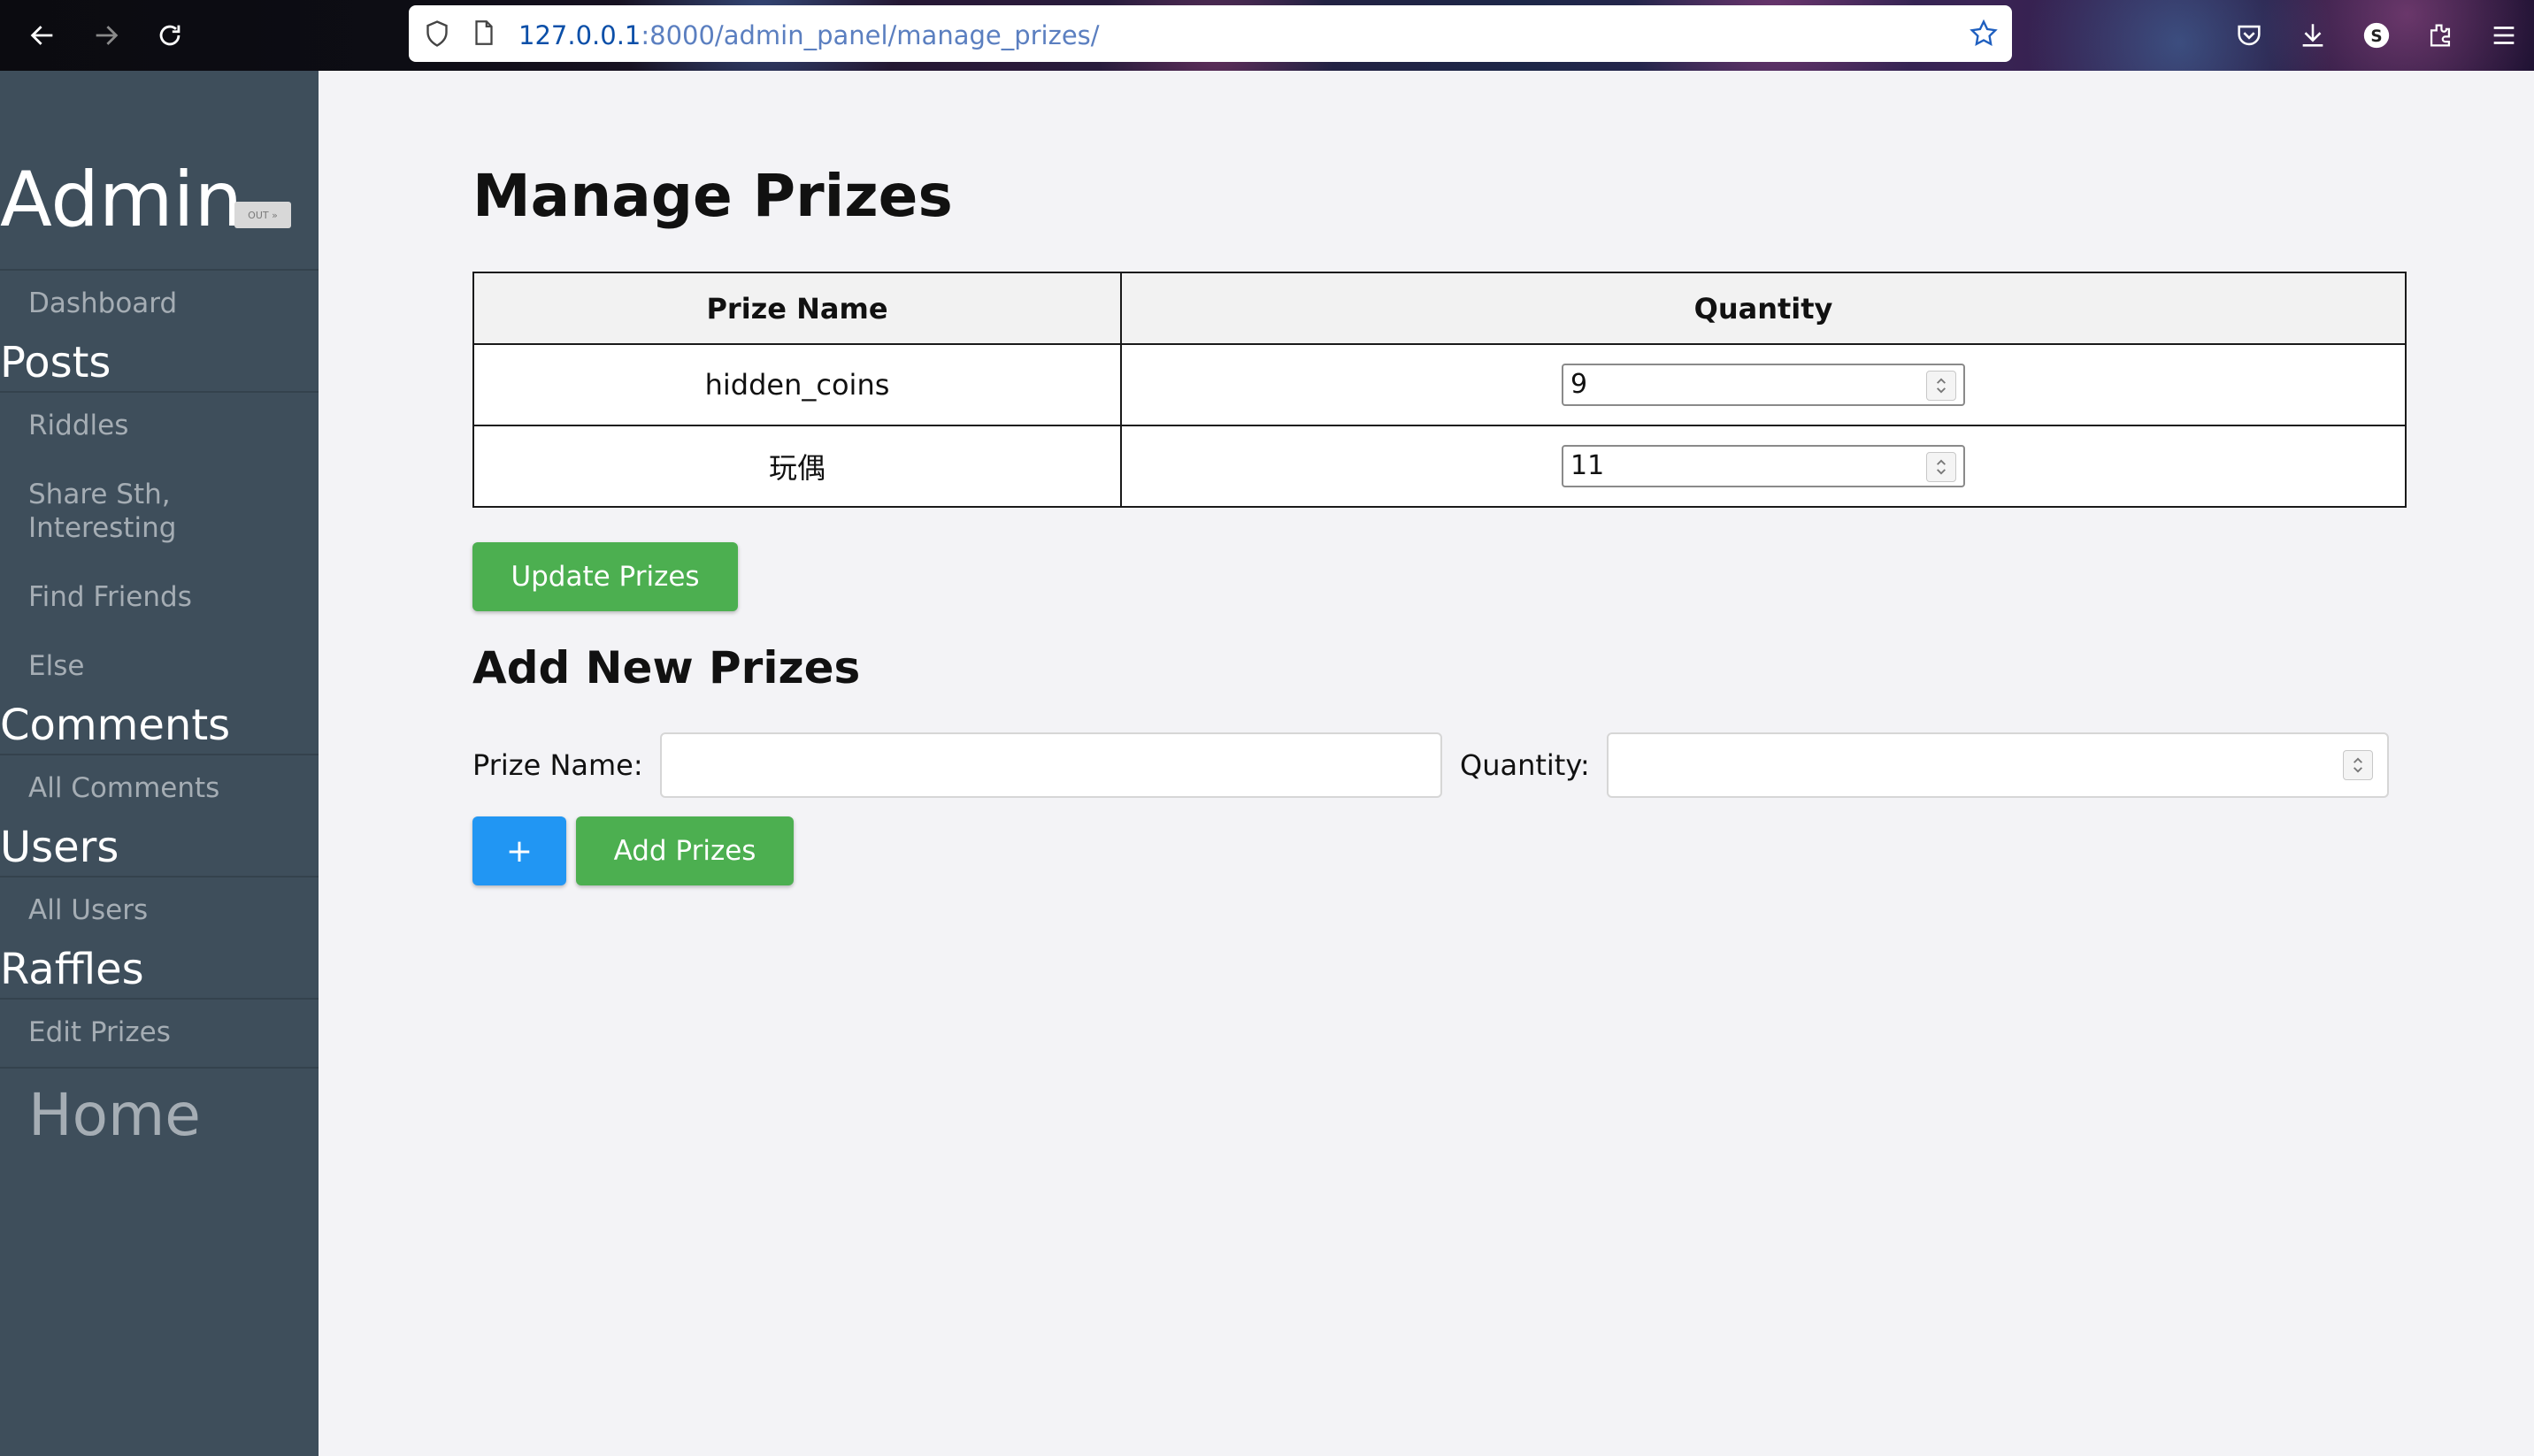  I want to click on download-icon, so click(2312, 35).